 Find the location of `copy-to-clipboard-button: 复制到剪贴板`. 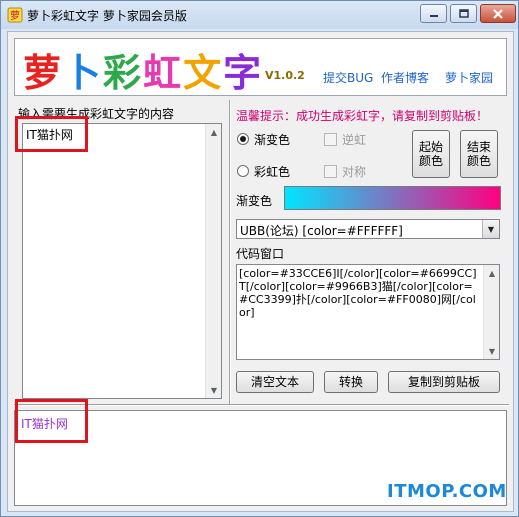

copy-to-clipboard-button: 复制到剪贴板 is located at coordinates (444, 382).